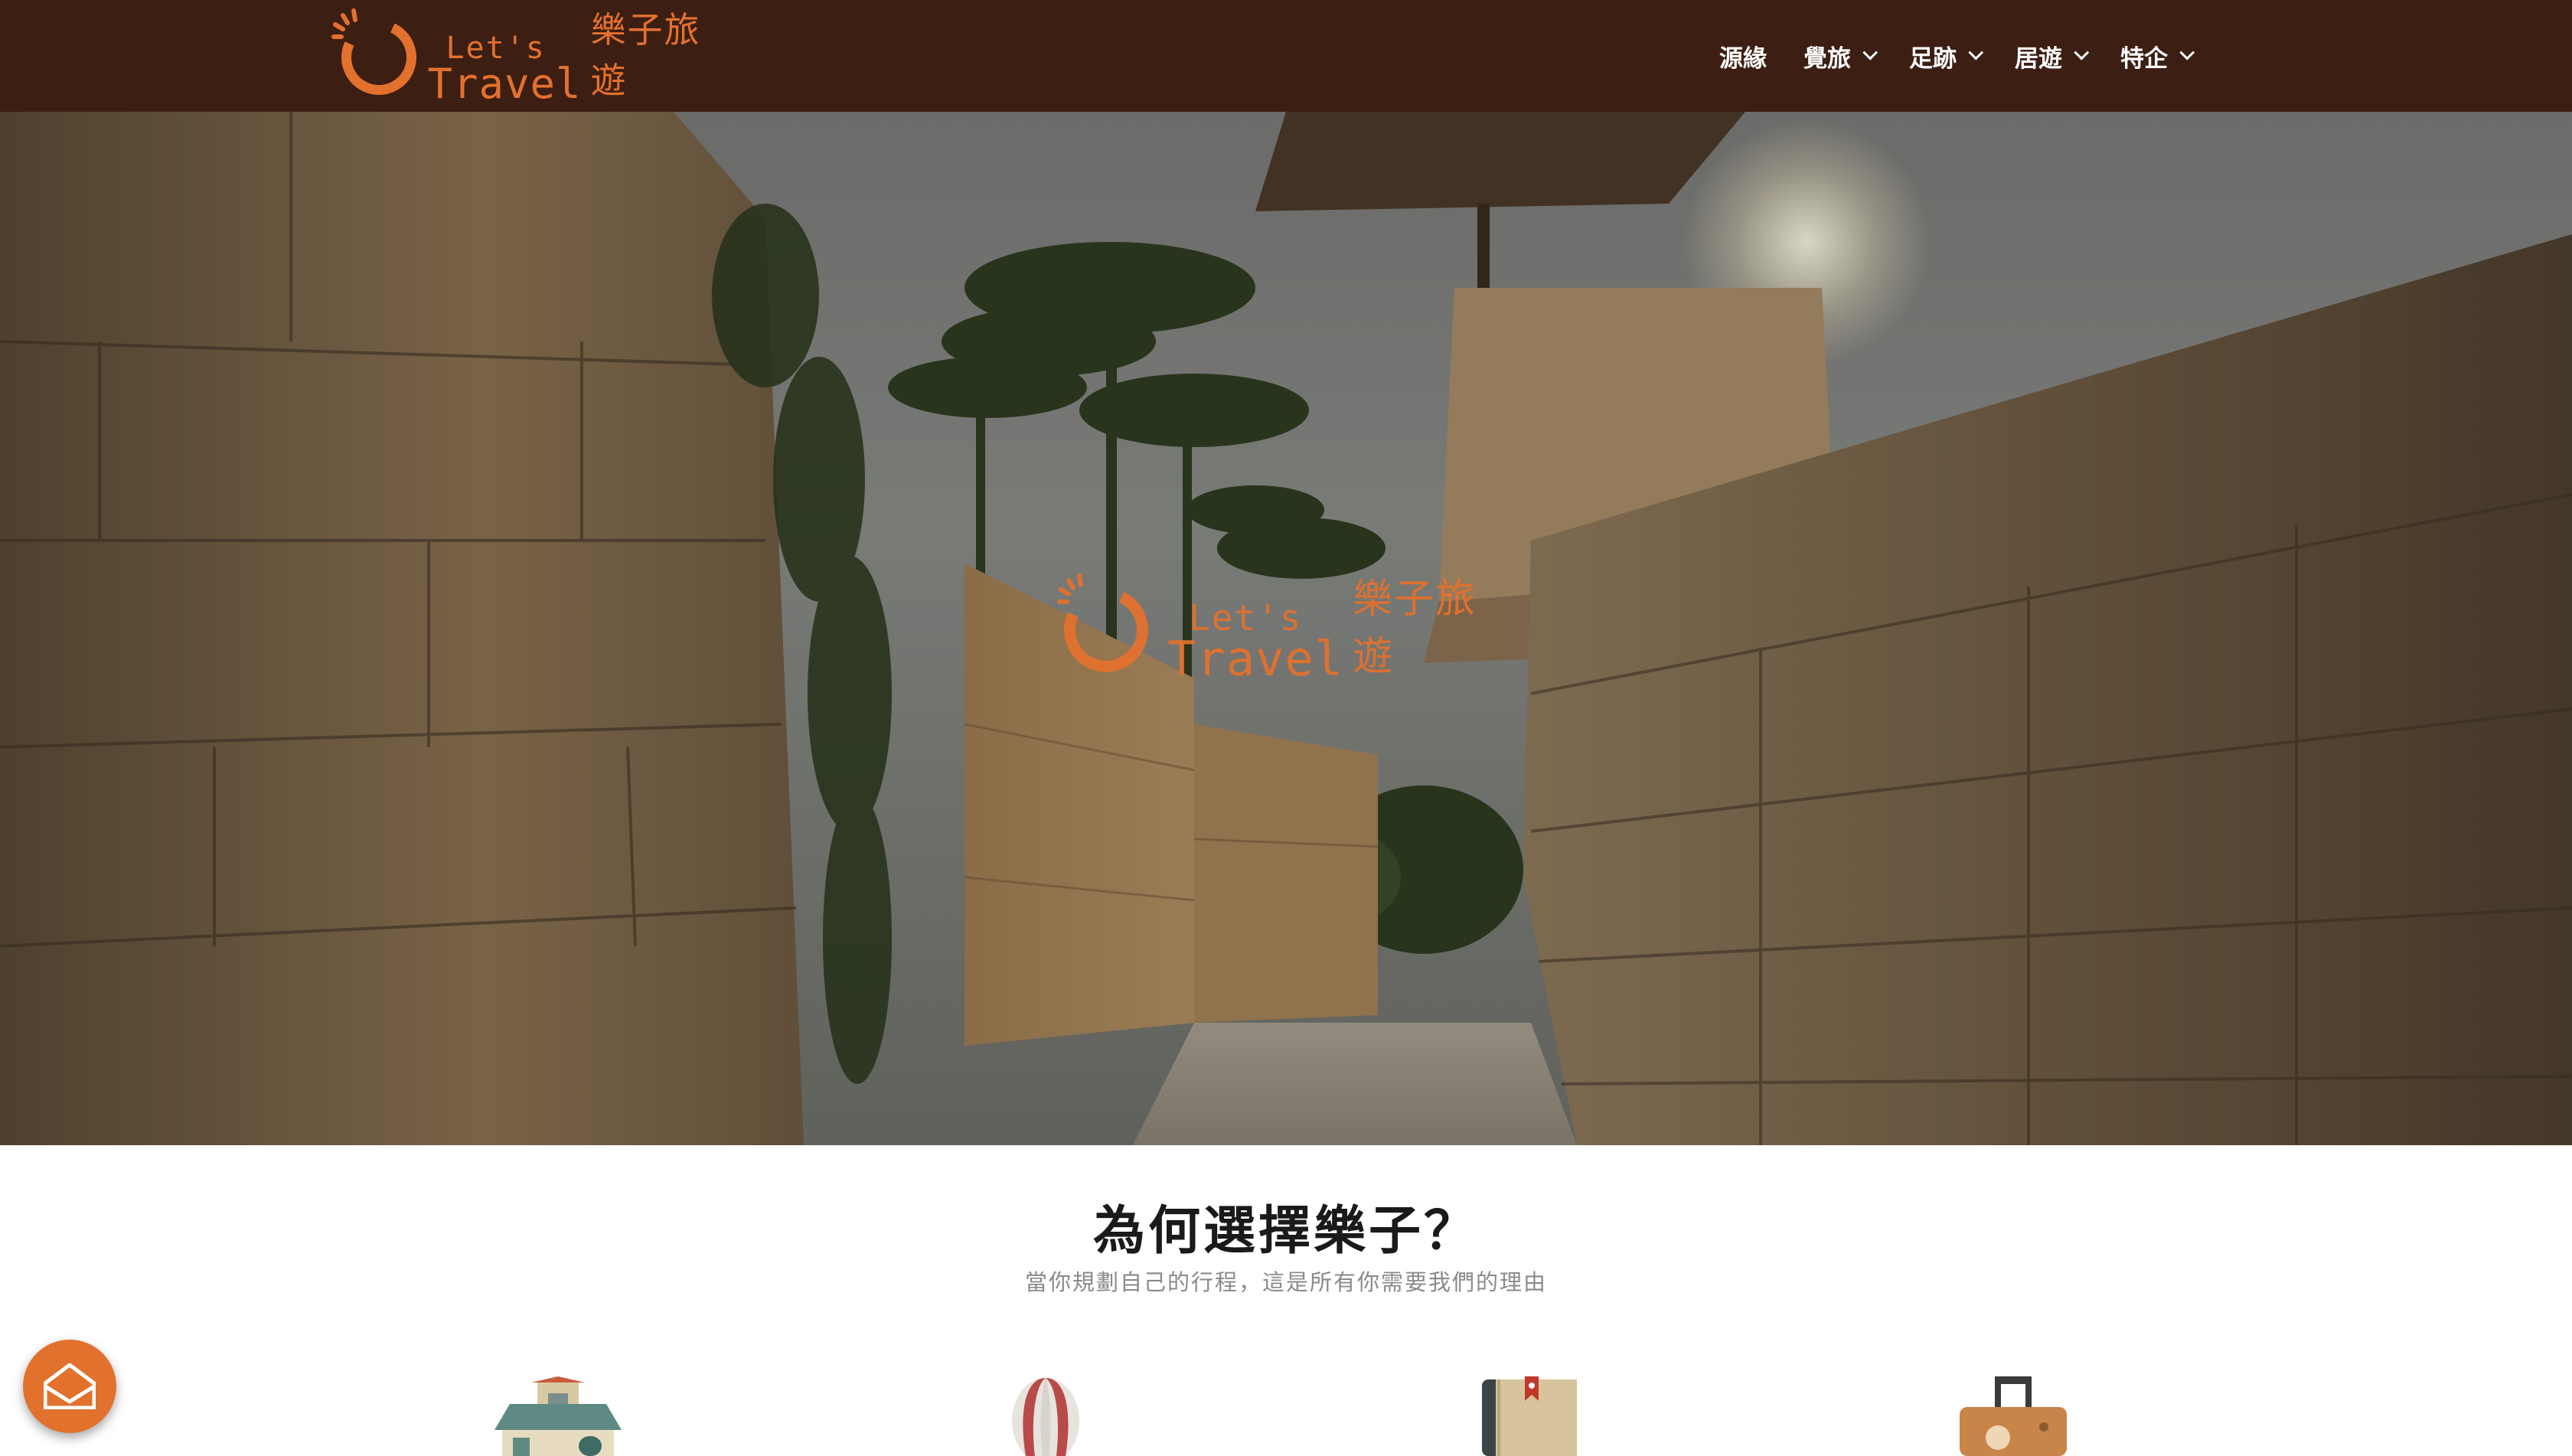 This screenshot has width=2572, height=1456. Describe the element at coordinates (645, 55) in the screenshot. I see `brand-cjk-name: 樂子旅遊` at that location.